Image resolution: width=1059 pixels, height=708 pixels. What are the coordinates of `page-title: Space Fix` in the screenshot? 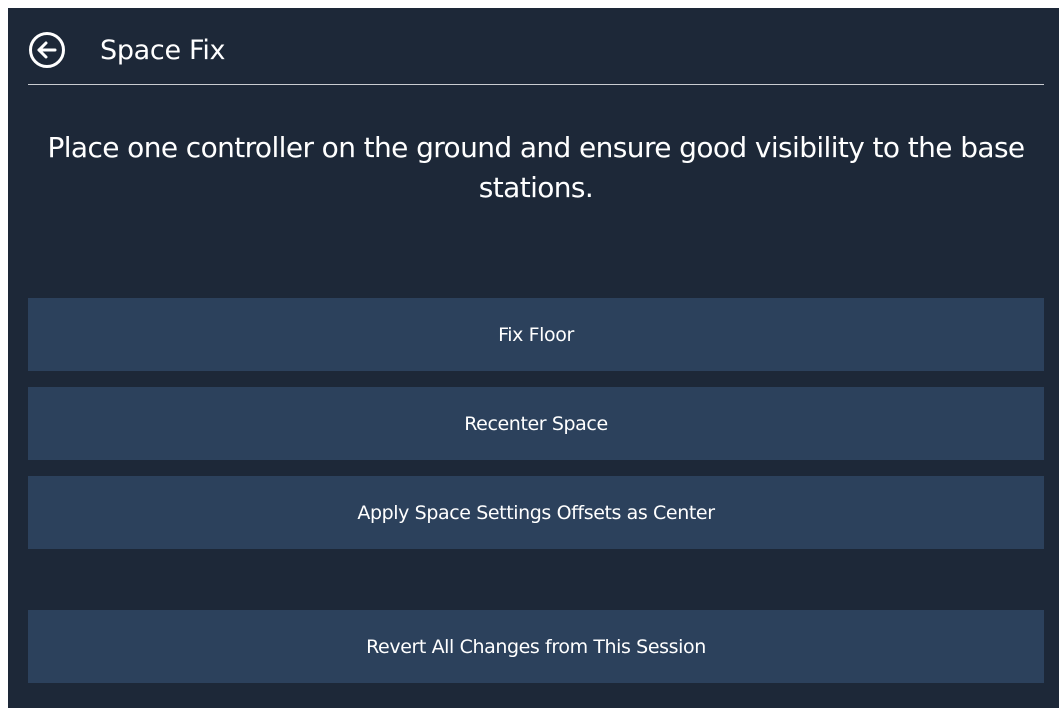 It's located at (163, 50).